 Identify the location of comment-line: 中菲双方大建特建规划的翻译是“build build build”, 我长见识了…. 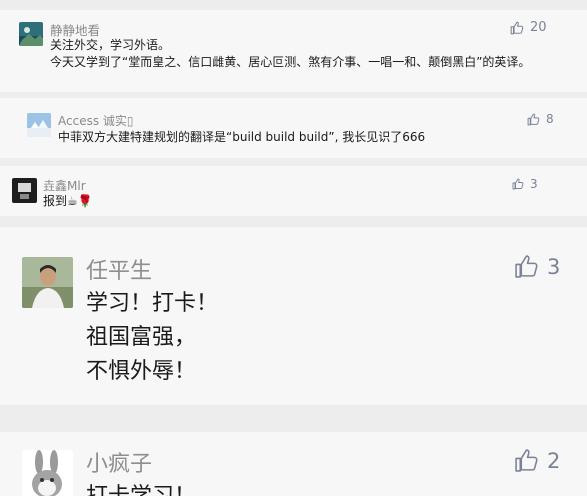
(242, 137).